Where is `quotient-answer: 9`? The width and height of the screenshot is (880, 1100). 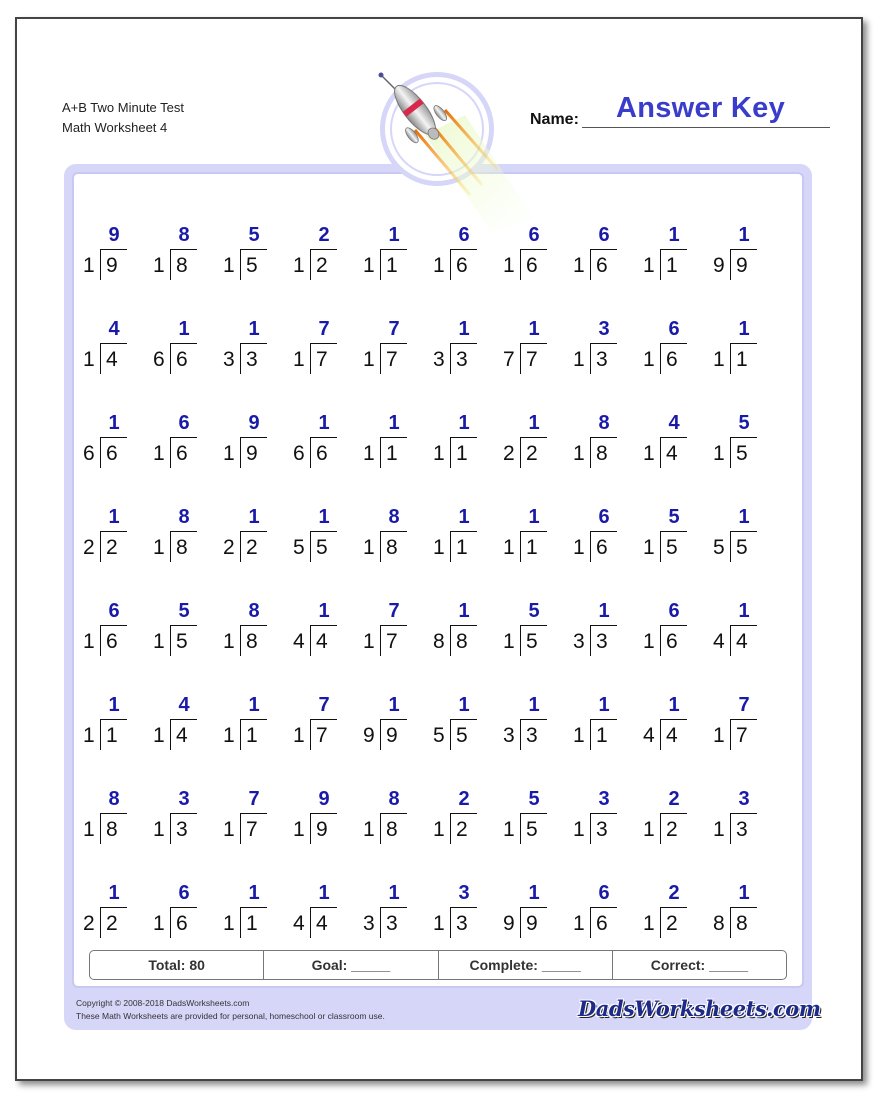
quotient-answer: 9 is located at coordinates (324, 799).